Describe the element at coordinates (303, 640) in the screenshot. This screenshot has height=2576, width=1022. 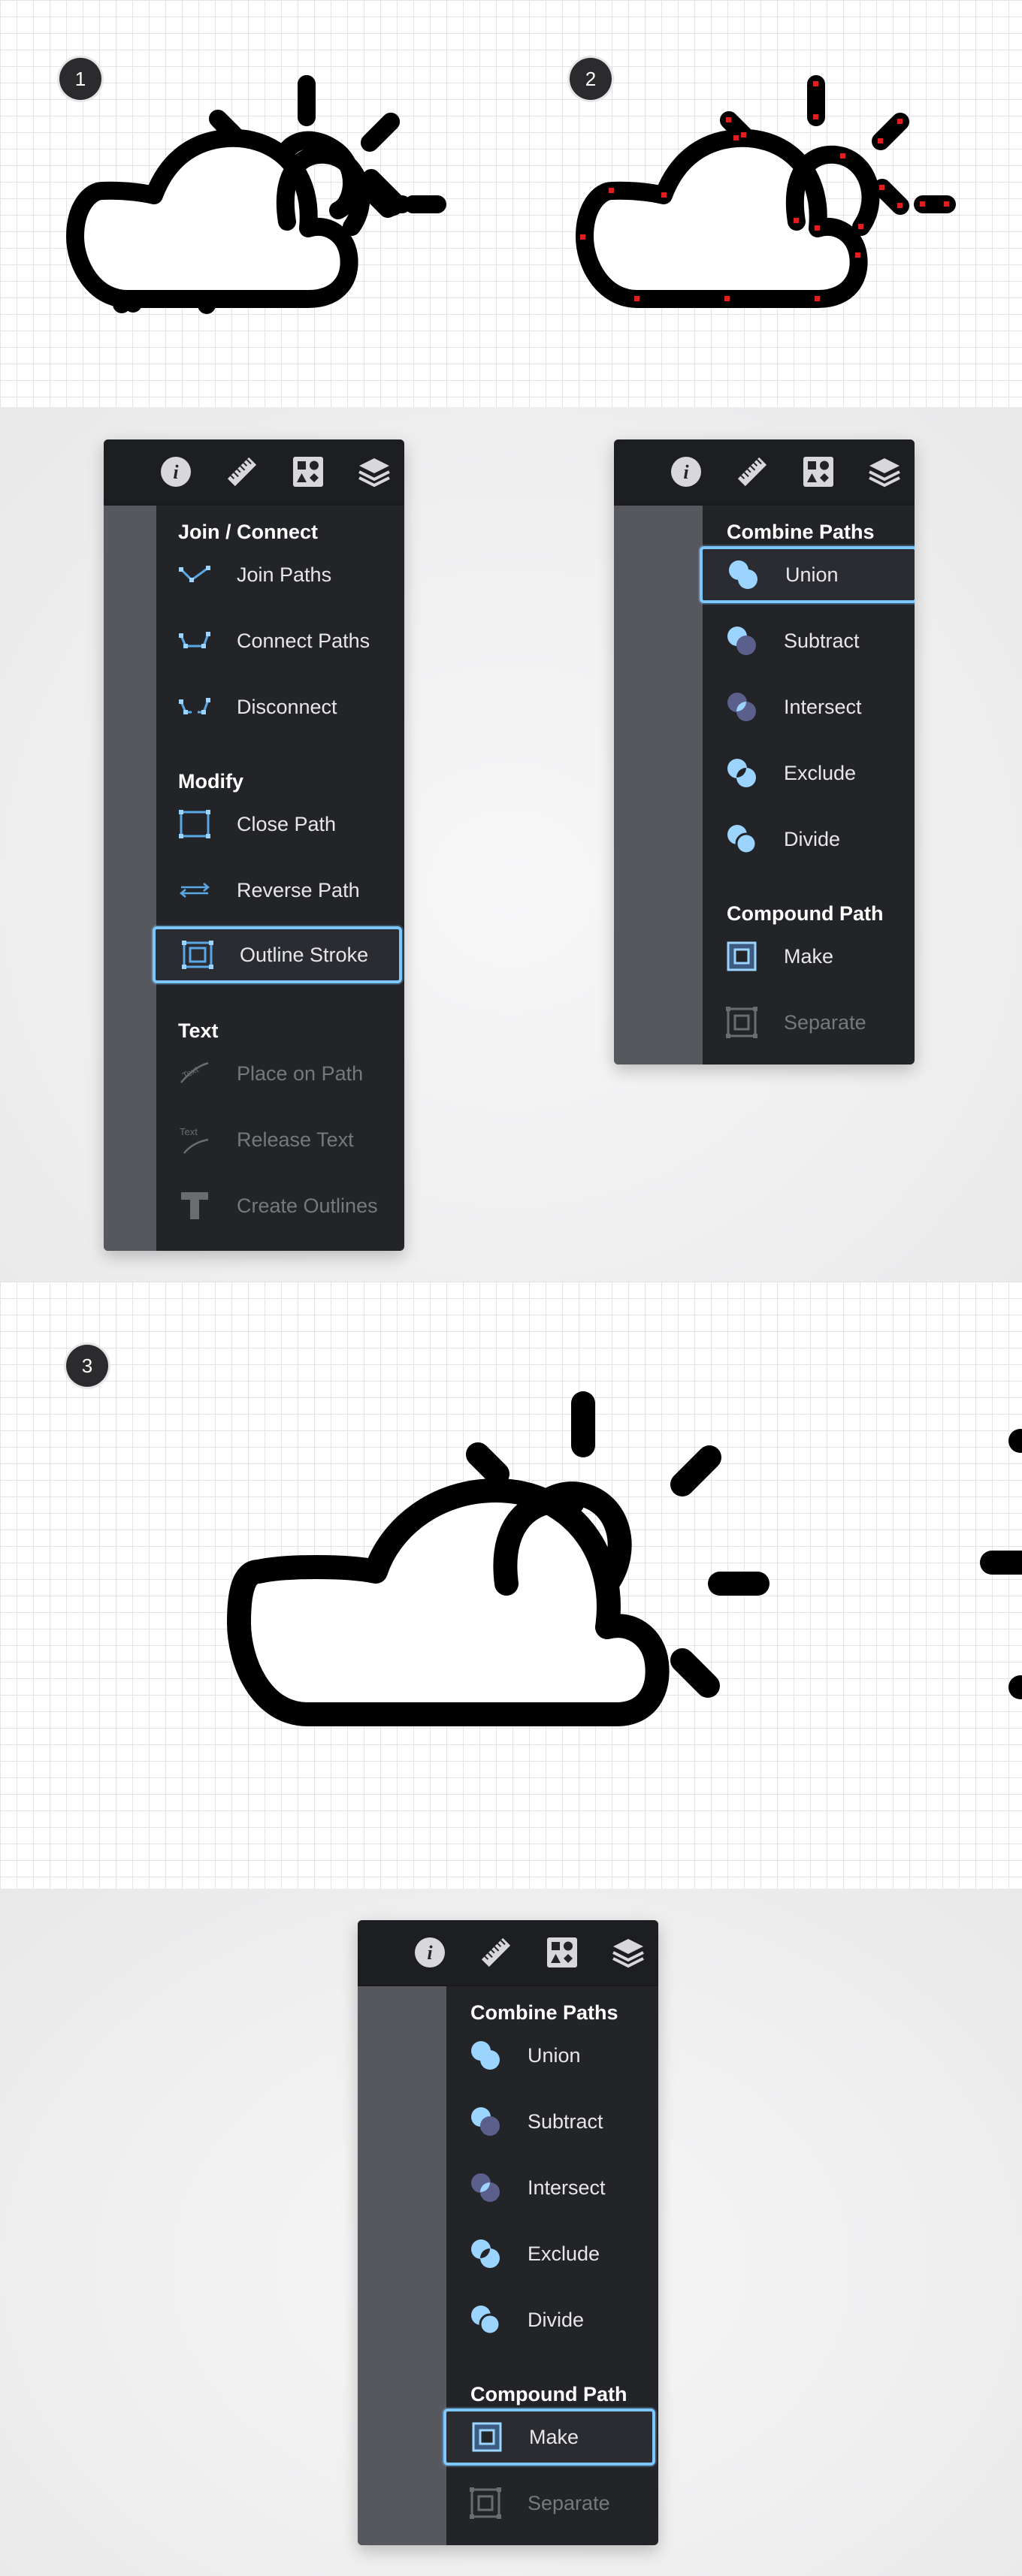
I see `menu-item-label: Connect Paths` at that location.